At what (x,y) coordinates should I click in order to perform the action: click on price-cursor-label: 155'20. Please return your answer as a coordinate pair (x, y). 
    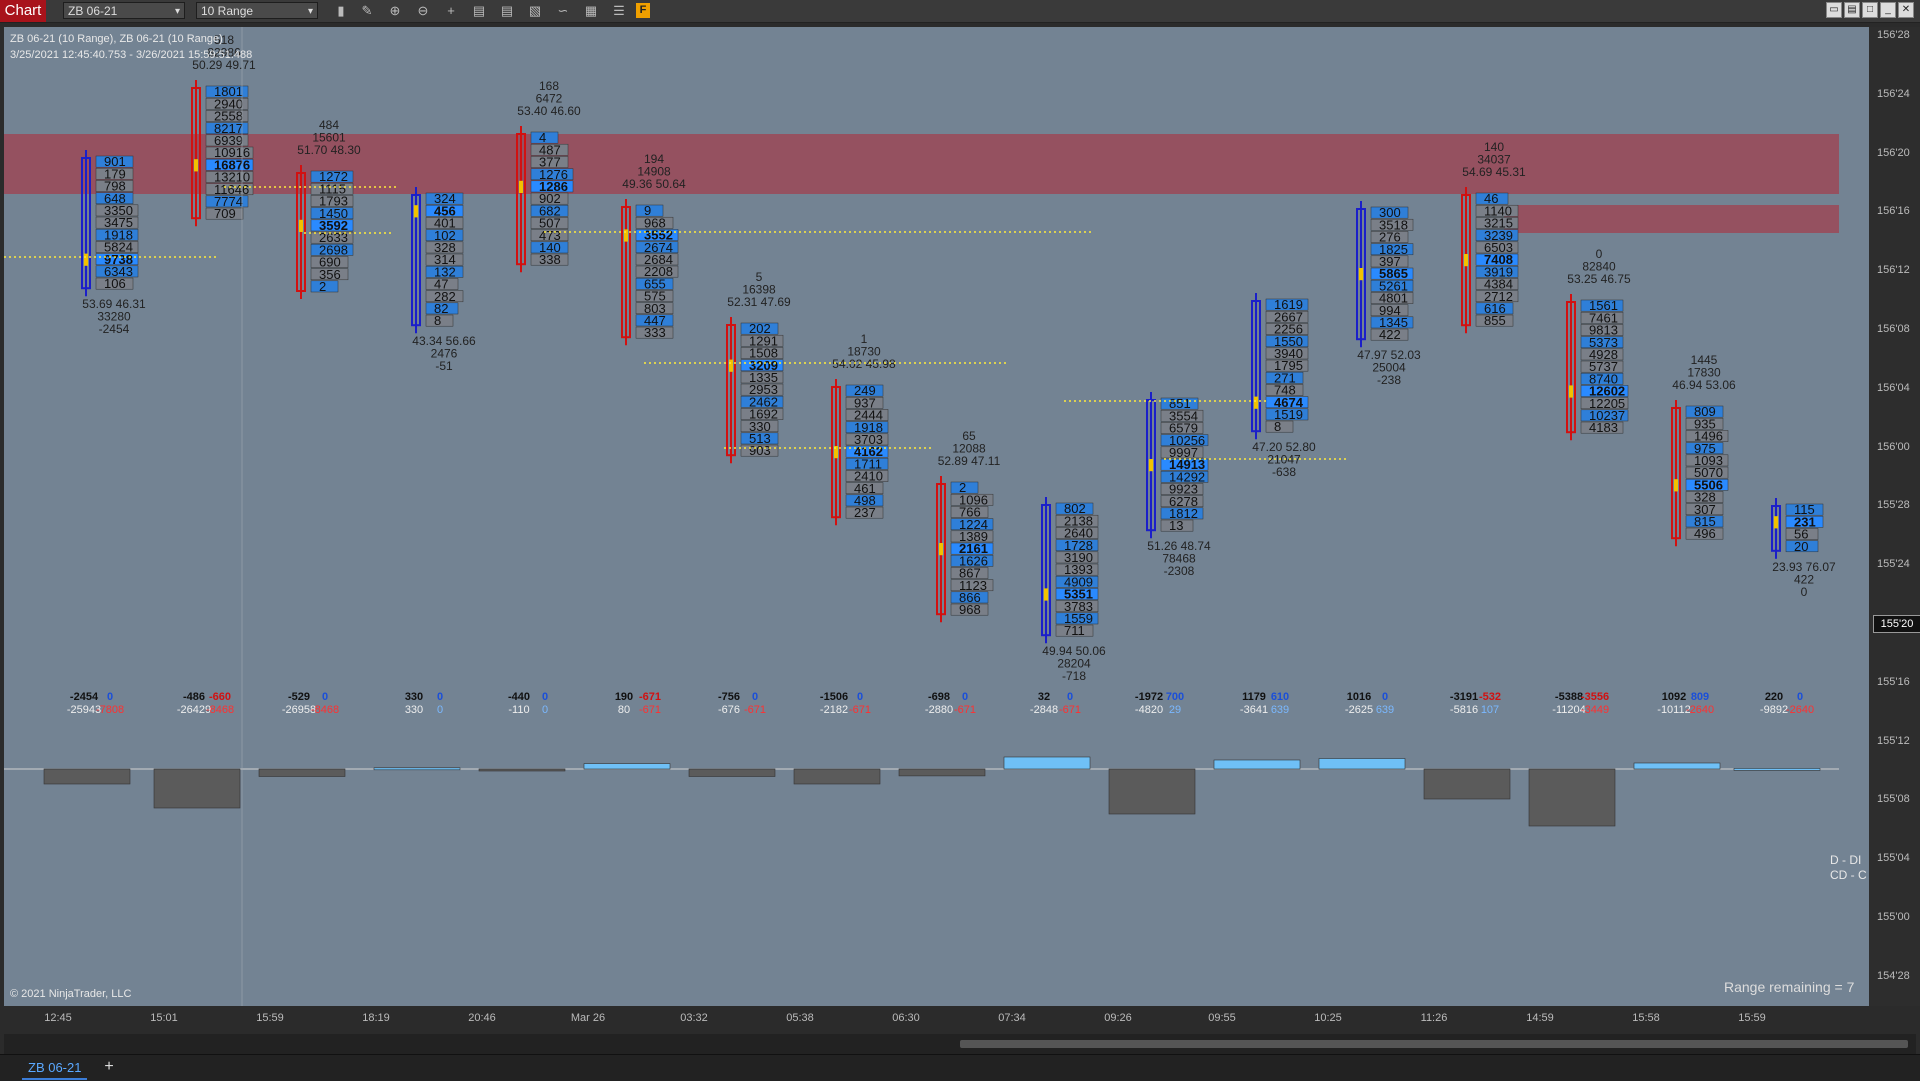
    Looking at the image, I should click on (1896, 624).